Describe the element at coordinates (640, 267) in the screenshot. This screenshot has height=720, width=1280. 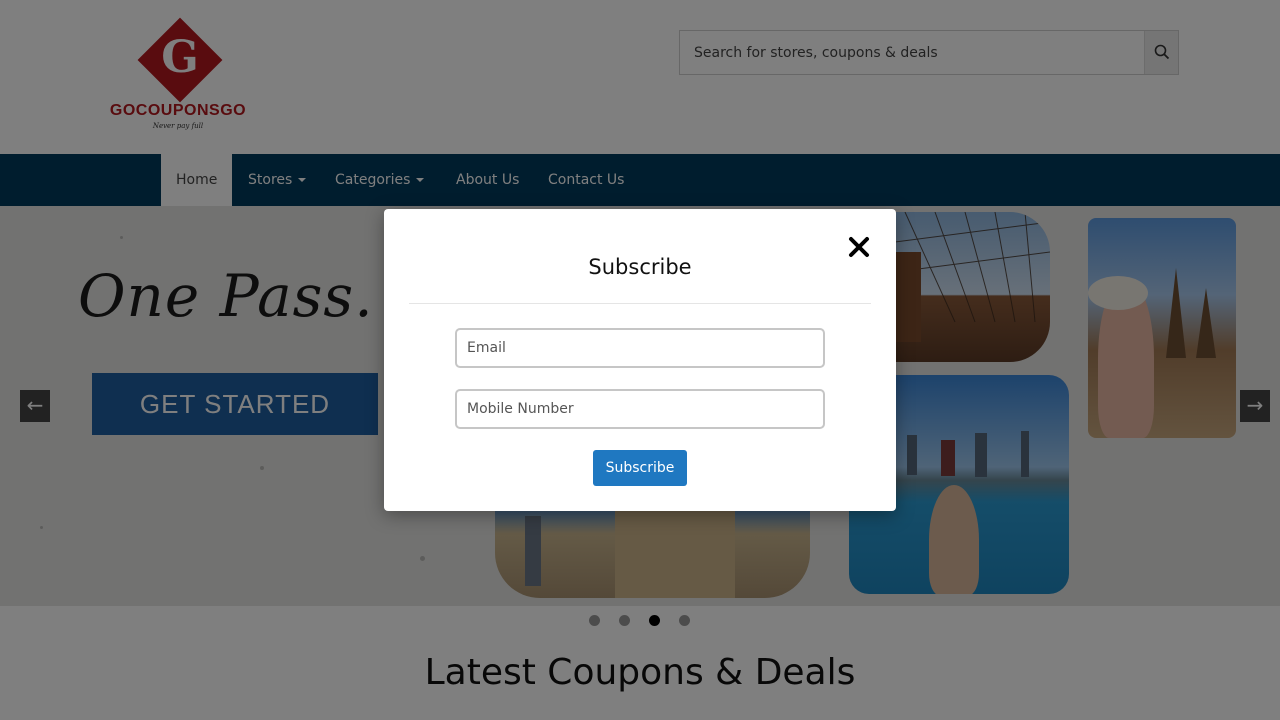
I see `modal-title: Subscribe` at that location.